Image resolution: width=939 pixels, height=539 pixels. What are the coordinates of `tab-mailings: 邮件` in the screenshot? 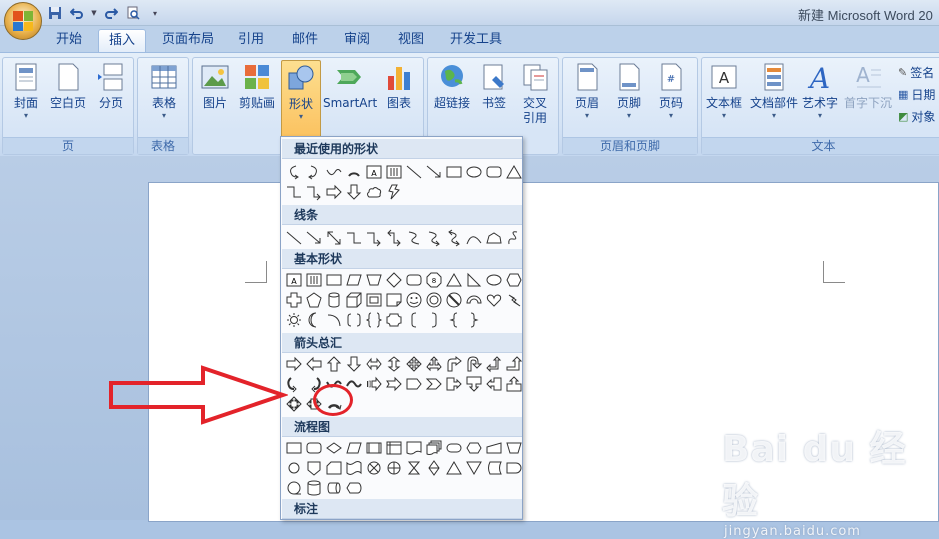 It's located at (305, 40).